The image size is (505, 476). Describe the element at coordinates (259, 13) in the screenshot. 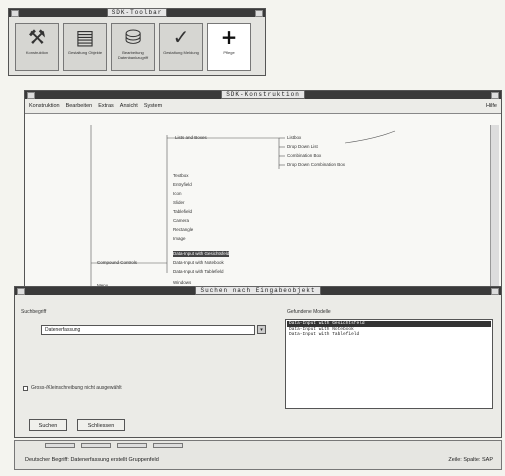

I see `minimize-button` at that location.